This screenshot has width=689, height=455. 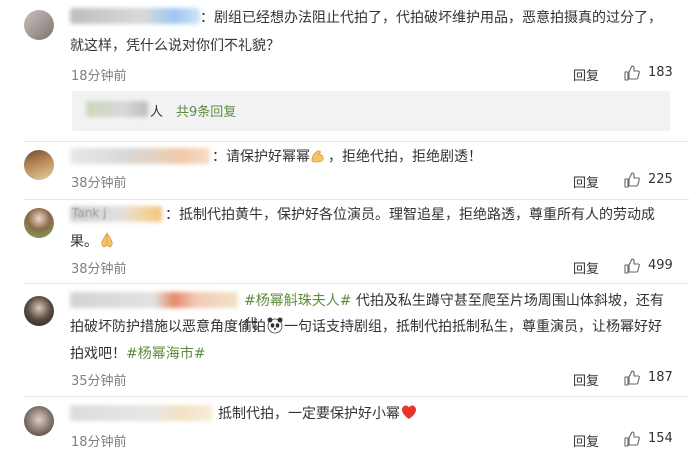 I want to click on red-heart-icon, so click(x=409, y=412).